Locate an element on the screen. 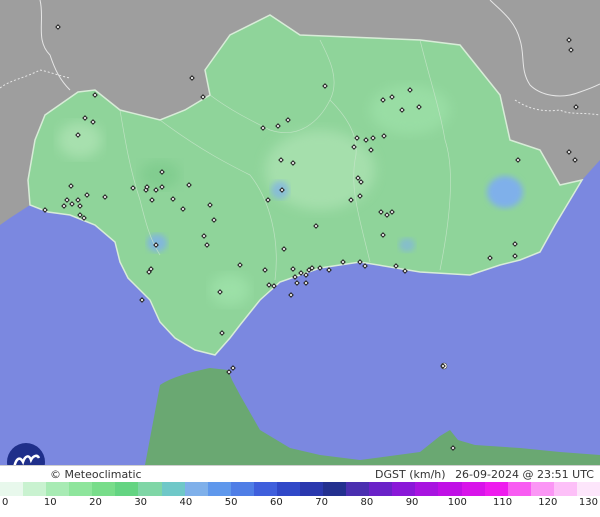 The image size is (600, 517). color-scale-legend: 0 10 20 30 40 50 60 70 80 90 100 110 120 130 is located at coordinates (300, 499).